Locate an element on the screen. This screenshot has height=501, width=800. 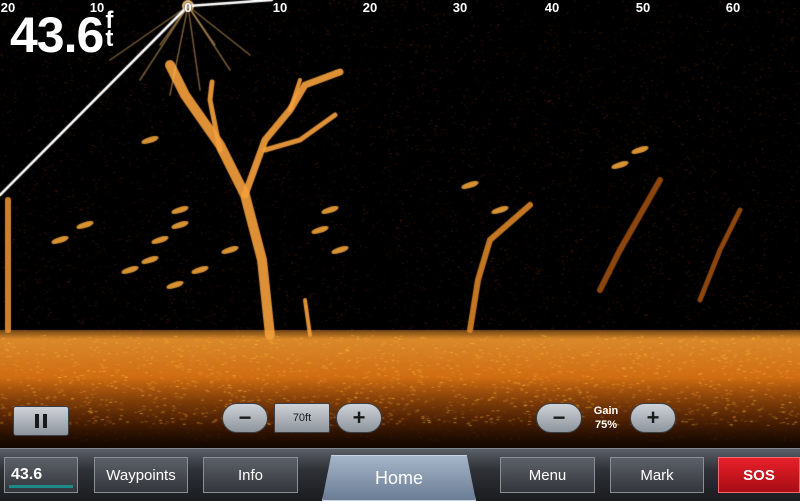
scale-label: 60 is located at coordinates (733, 7).